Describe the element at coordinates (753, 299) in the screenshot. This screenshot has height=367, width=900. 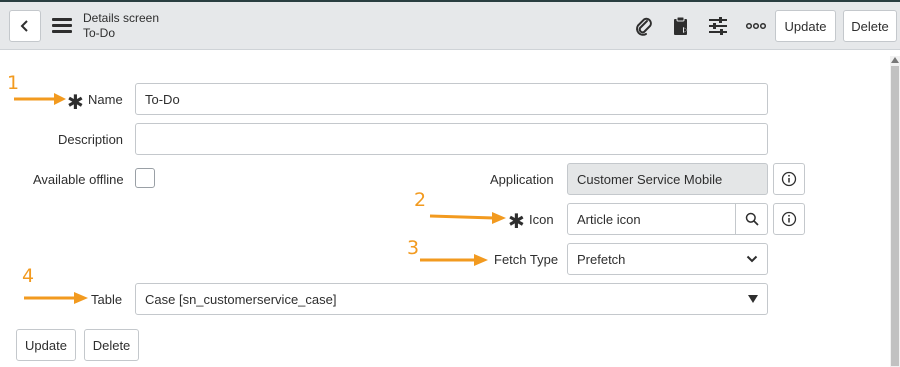
I see `caret-down-icon` at that location.